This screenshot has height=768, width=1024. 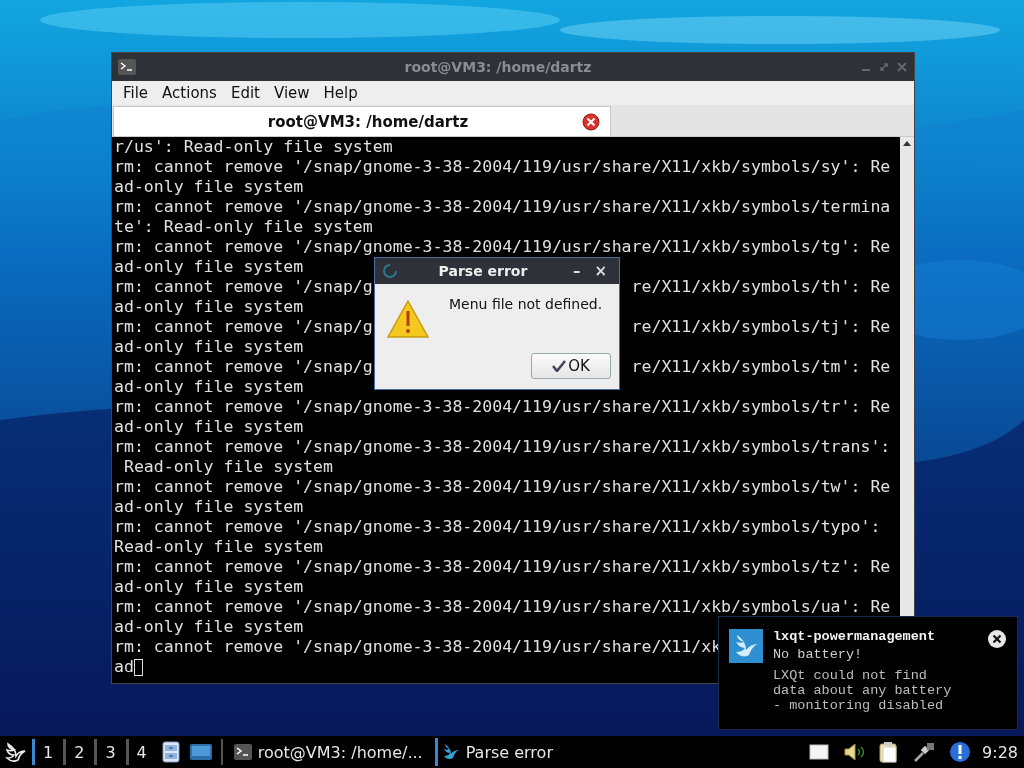 What do you see at coordinates (600, 271) in the screenshot?
I see `close-button: ×` at bounding box center [600, 271].